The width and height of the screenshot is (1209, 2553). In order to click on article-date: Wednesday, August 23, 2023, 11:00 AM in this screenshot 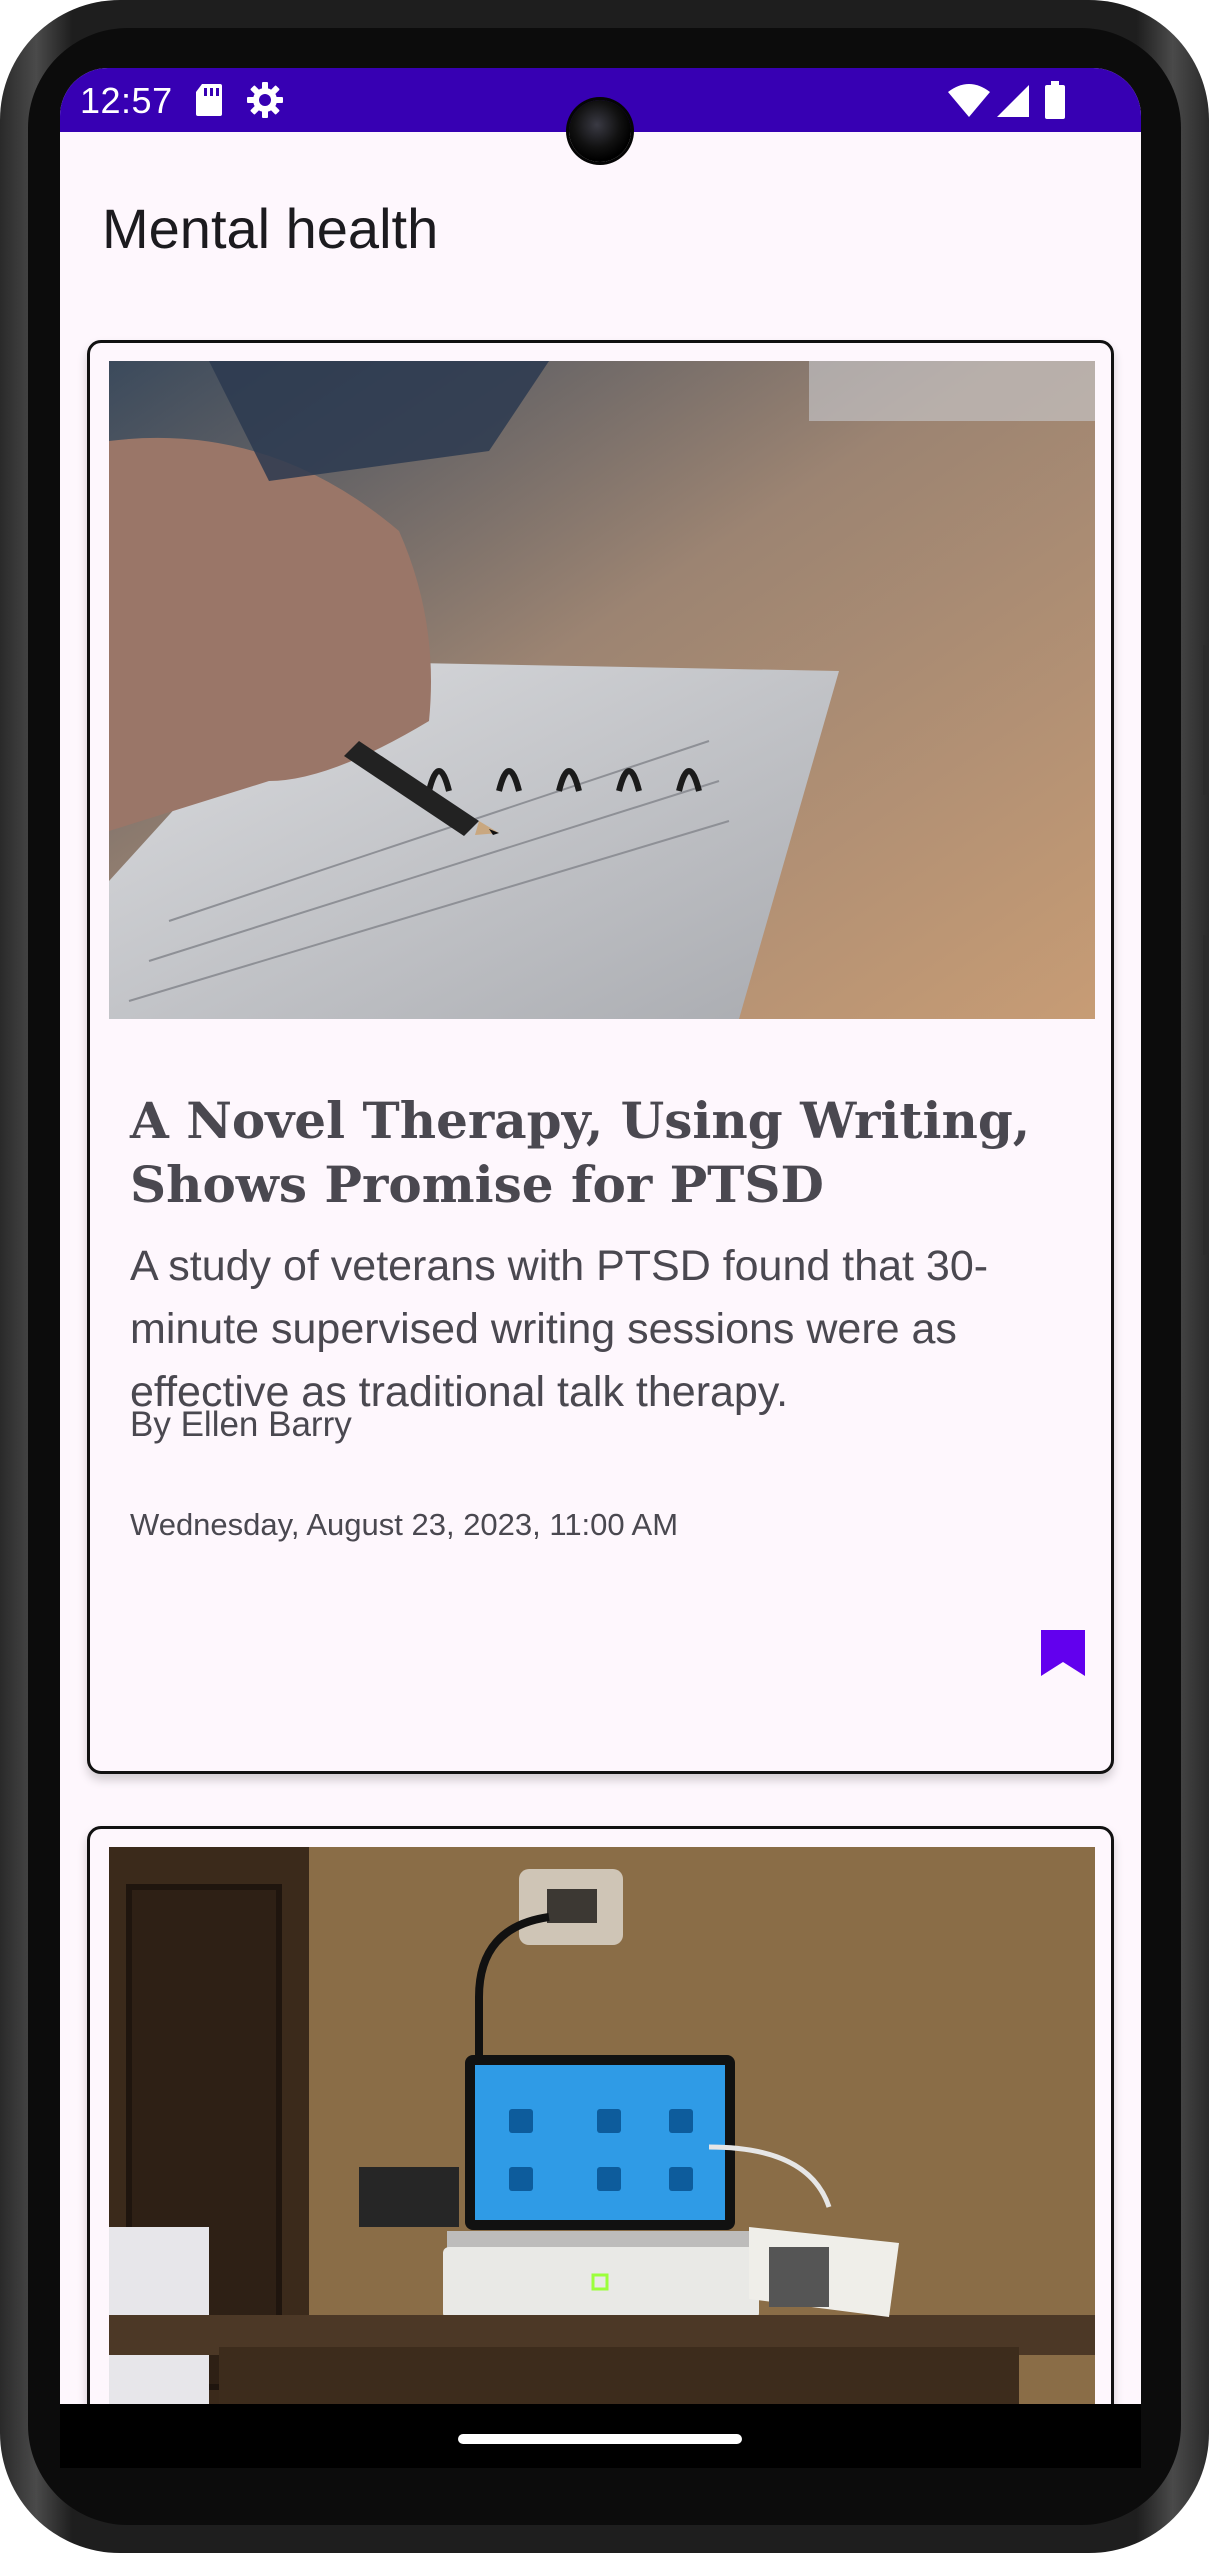, I will do `click(404, 1524)`.